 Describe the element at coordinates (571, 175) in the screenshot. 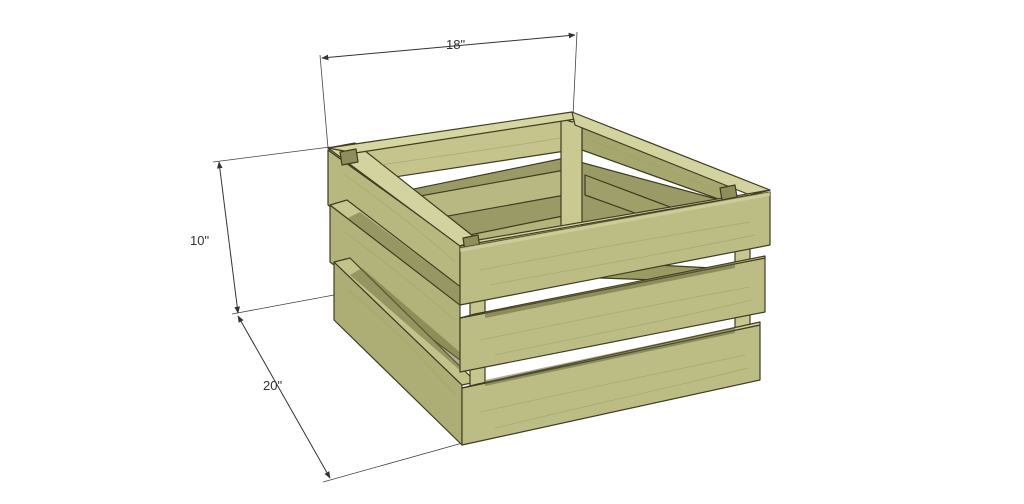

I see `back-corner-post` at that location.